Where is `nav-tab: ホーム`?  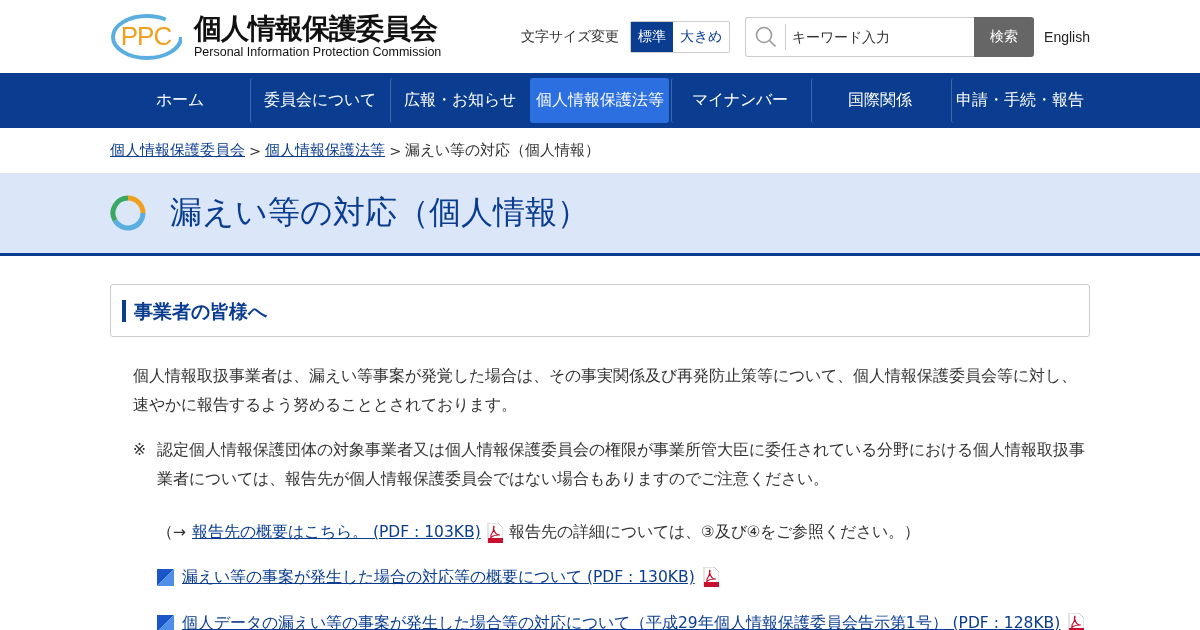
nav-tab: ホーム is located at coordinates (180, 100).